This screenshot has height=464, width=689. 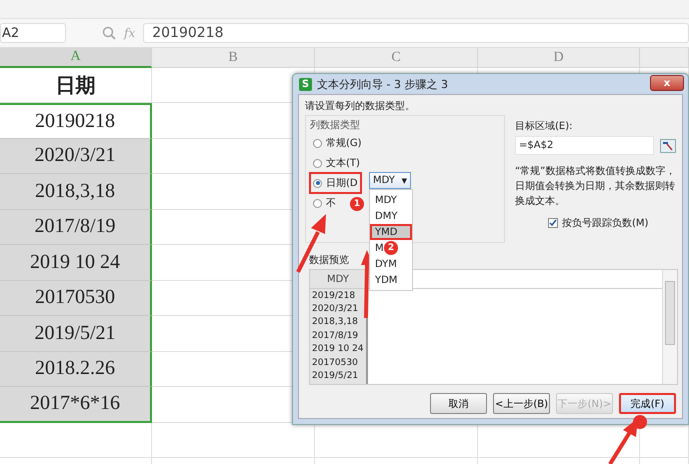 What do you see at coordinates (384, 200) in the screenshot?
I see `dropdown-item: MDY` at bounding box center [384, 200].